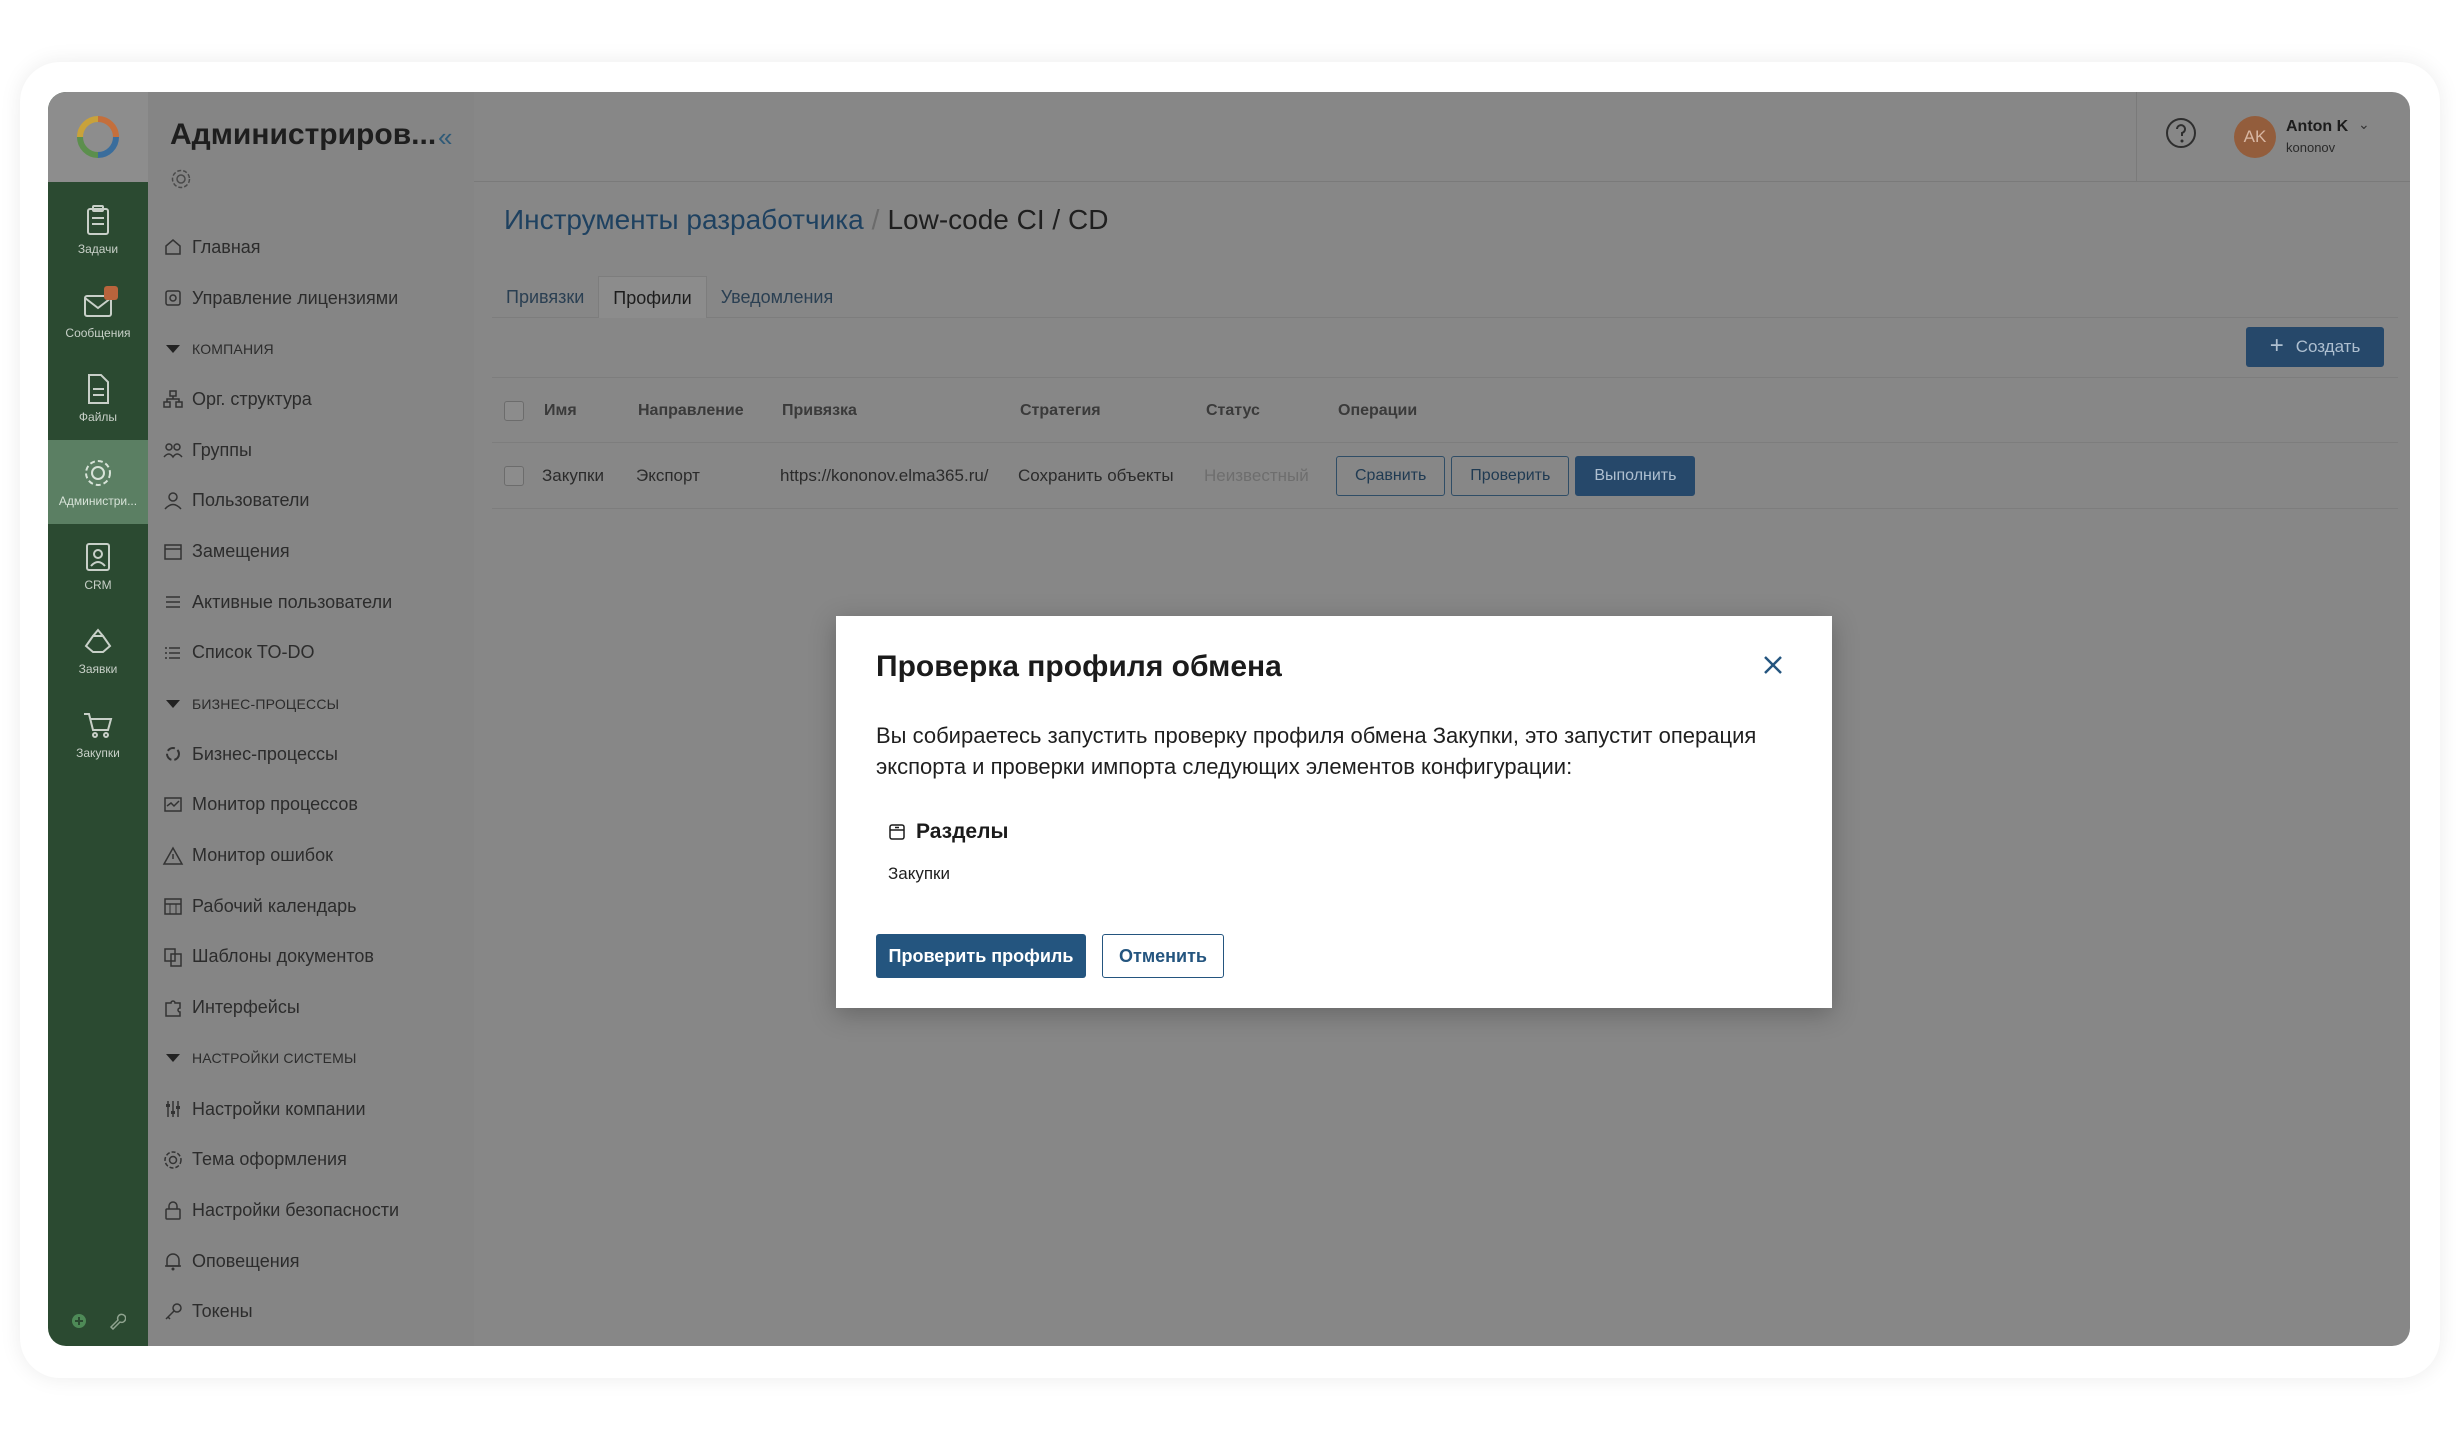 The width and height of the screenshot is (2456, 1438). I want to click on key-icon, so click(173, 1311).